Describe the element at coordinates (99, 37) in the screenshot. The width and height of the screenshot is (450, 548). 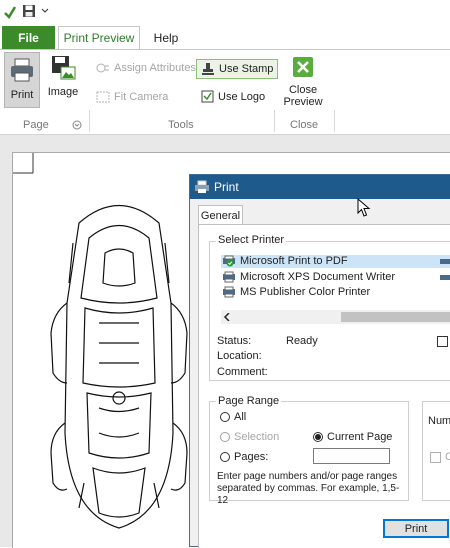
I see `tab-print-preview: Print Preview` at that location.